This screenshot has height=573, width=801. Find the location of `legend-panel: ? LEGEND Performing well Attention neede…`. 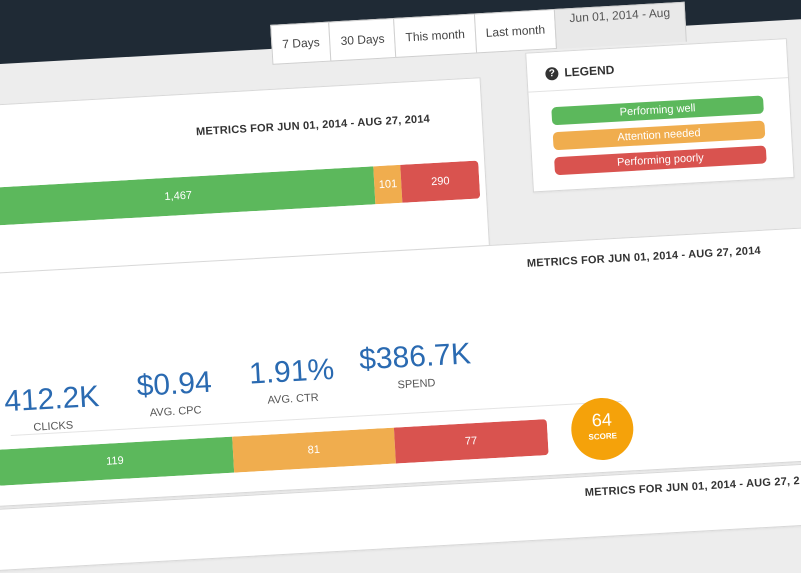

legend-panel: ? LEGEND Performing well Attention neede… is located at coordinates (660, 115).